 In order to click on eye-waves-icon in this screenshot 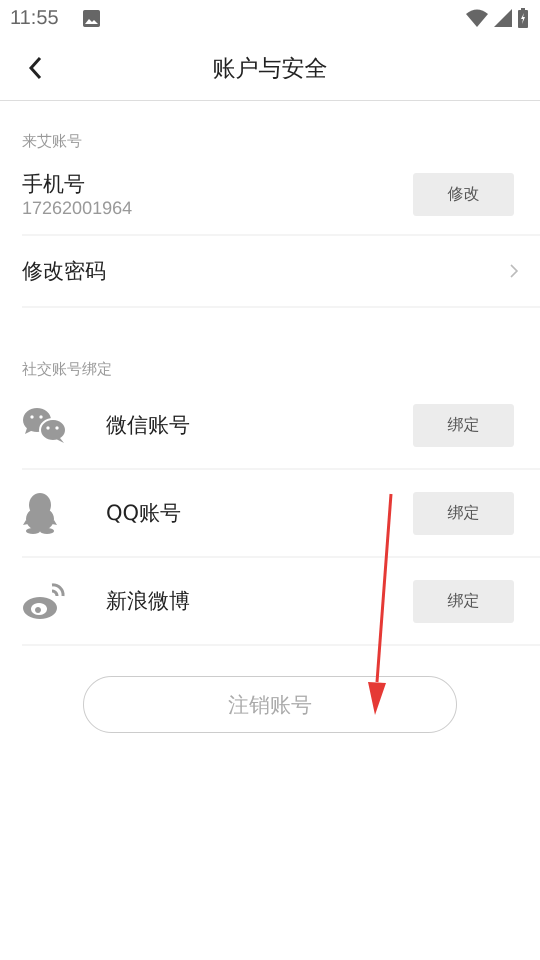, I will do `click(44, 601)`.